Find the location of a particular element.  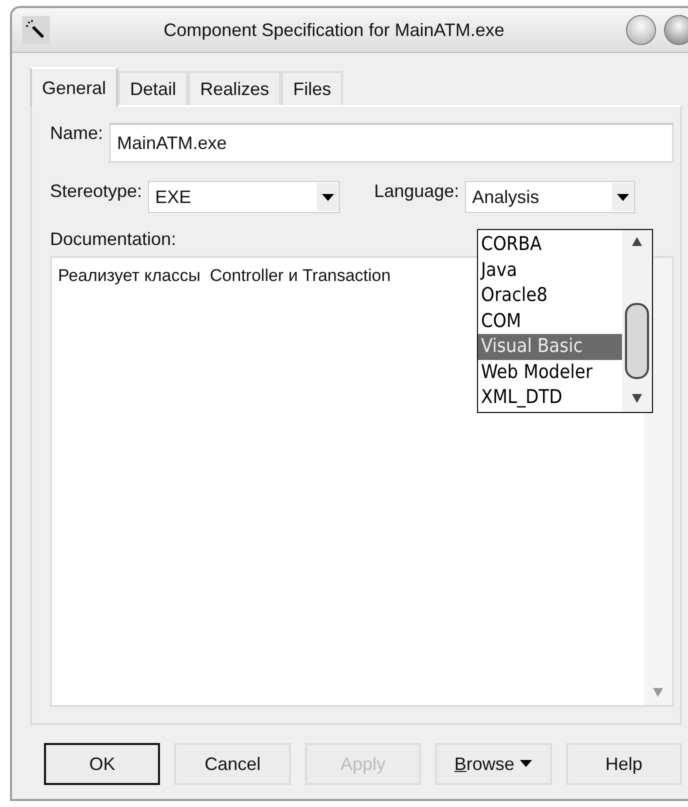

list-item: Web Modeler is located at coordinates (550, 372).